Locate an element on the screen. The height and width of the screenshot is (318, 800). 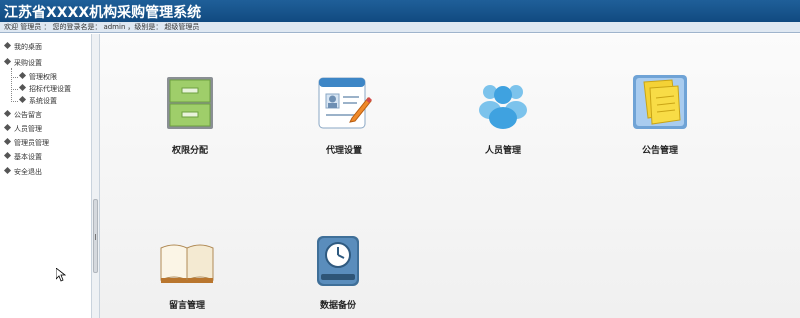
sidebar-item-purchase-settings: 采购设置 is located at coordinates (22, 62).